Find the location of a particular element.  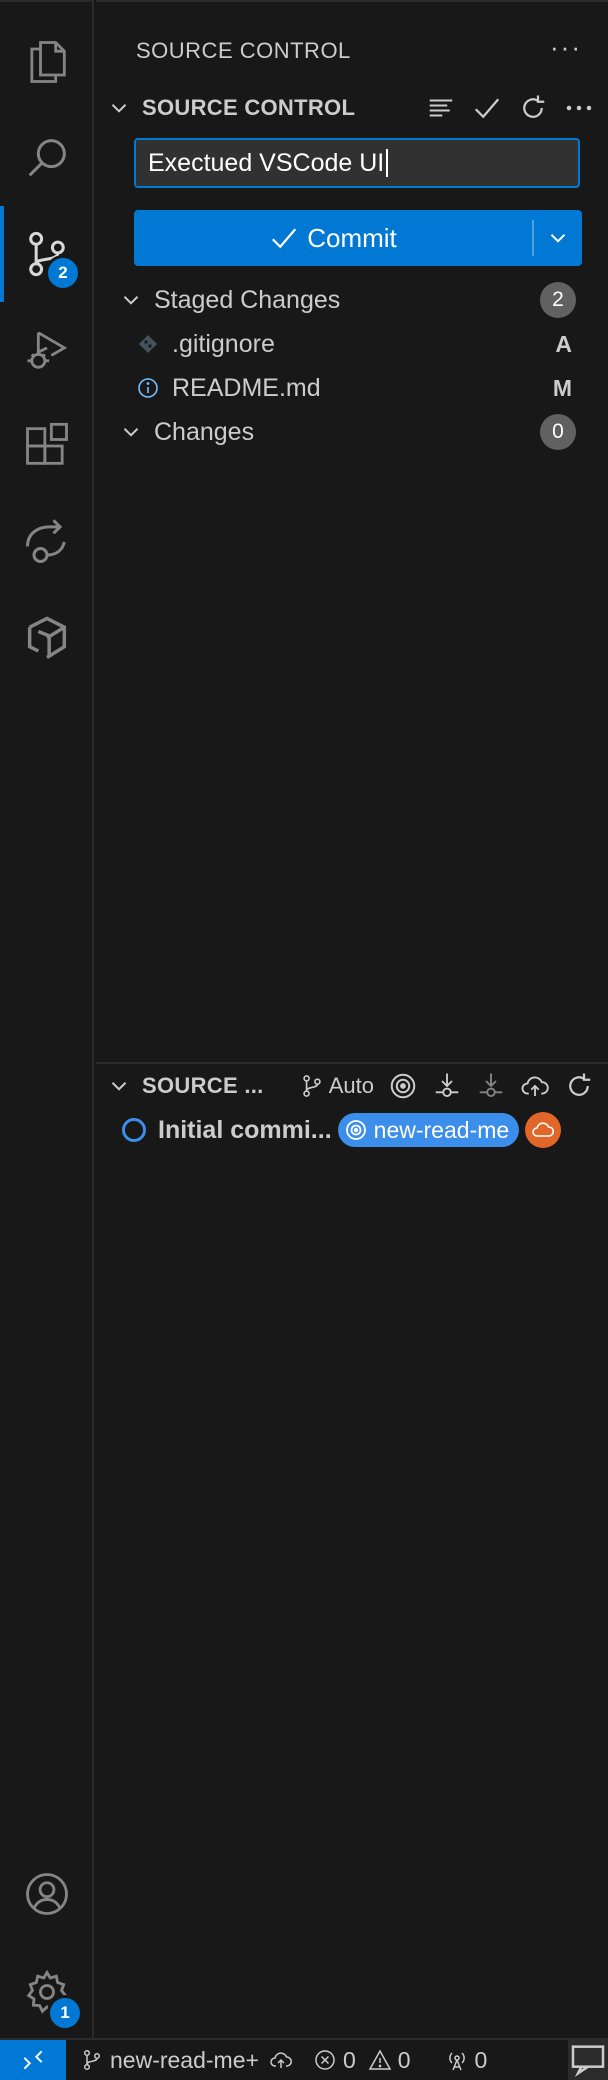

fetch-icon is located at coordinates (447, 1086).